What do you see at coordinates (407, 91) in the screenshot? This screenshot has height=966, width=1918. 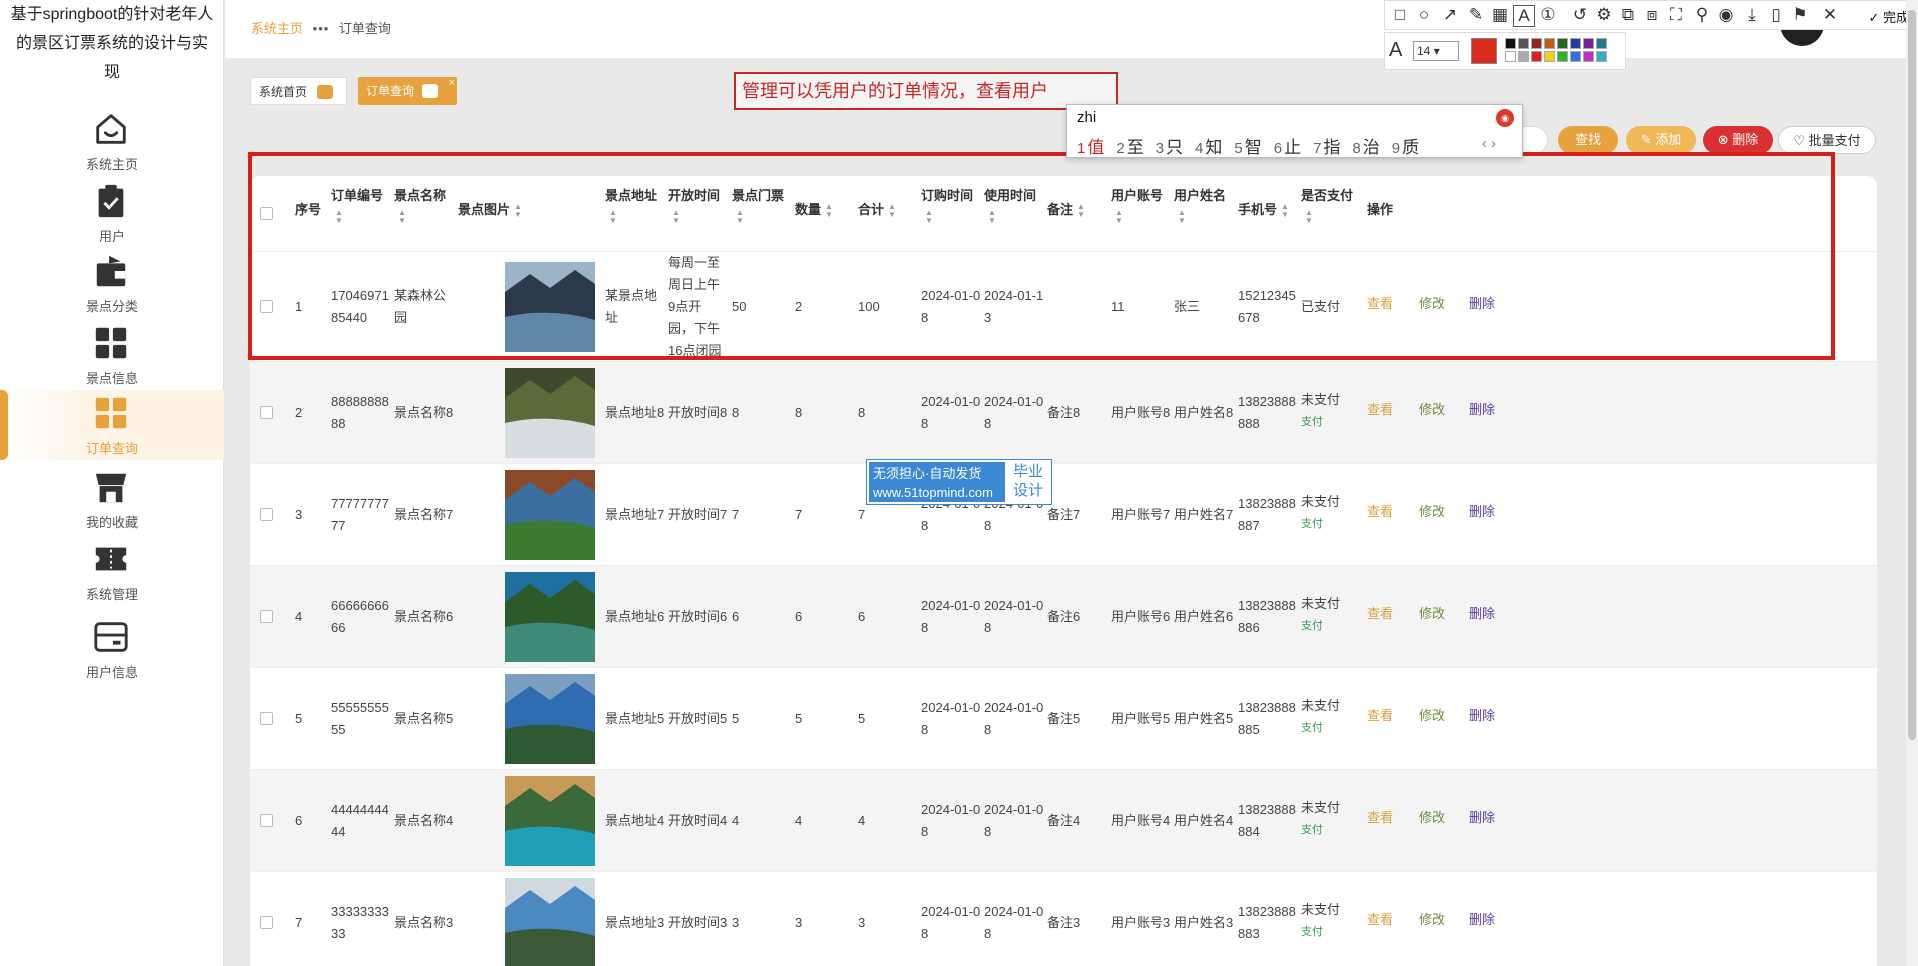 I see `tab-order-query: 订单查询 ×` at bounding box center [407, 91].